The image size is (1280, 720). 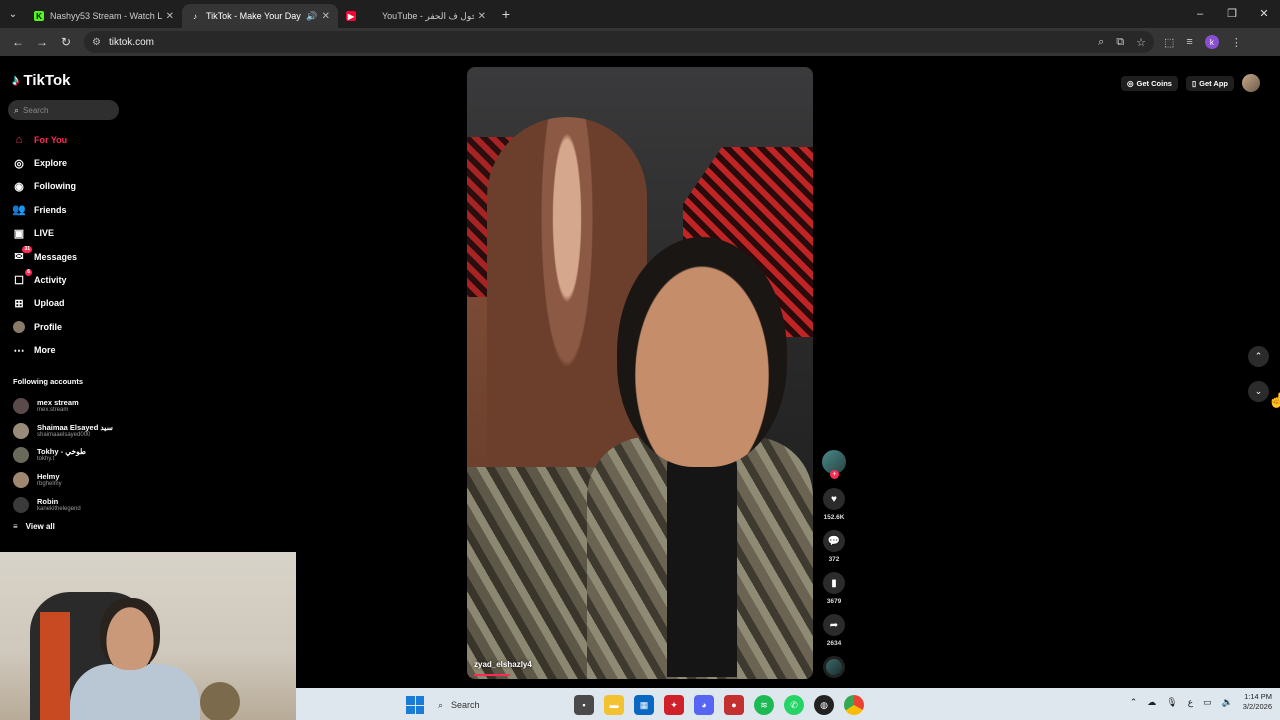 I want to click on share-button: ➦, so click(x=834, y=625).